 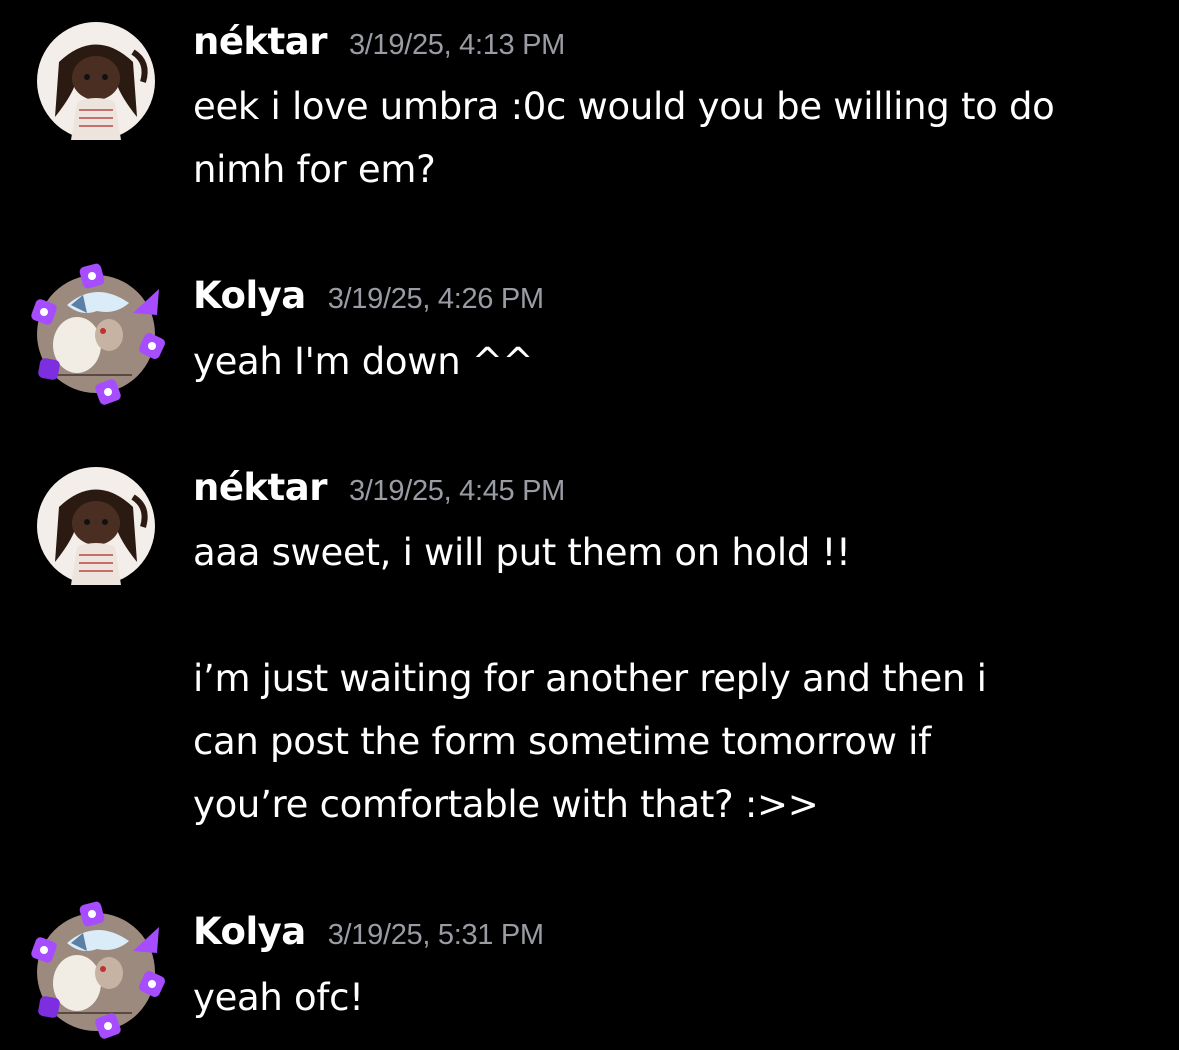 What do you see at coordinates (363, 361) in the screenshot?
I see `message-text: yeah I'm down ^^` at bounding box center [363, 361].